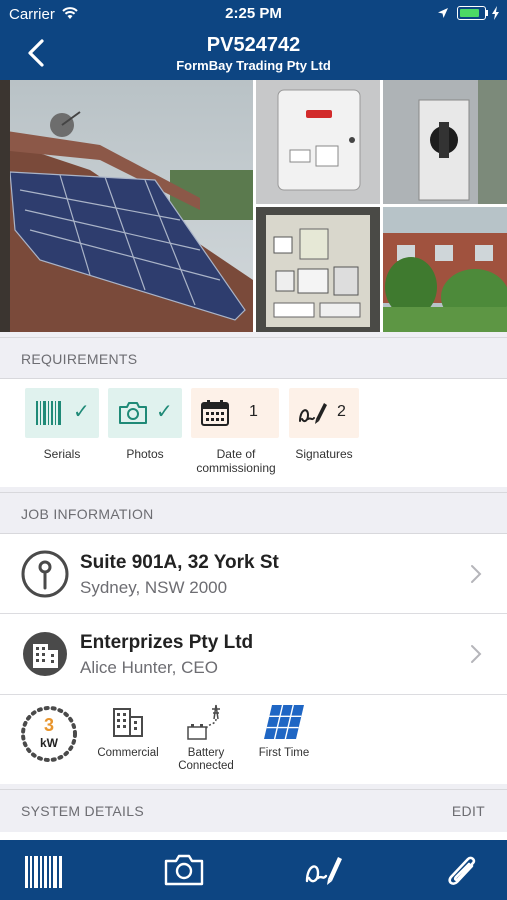 The image size is (507, 900). What do you see at coordinates (128, 753) in the screenshot?
I see `commercial-label: Commercial` at bounding box center [128, 753].